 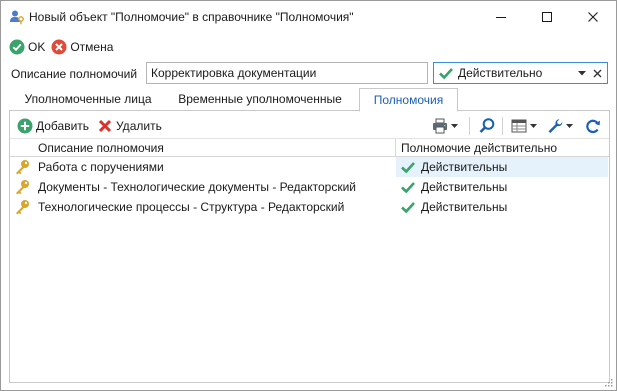 What do you see at coordinates (555, 126) in the screenshot?
I see `wrench-icon` at bounding box center [555, 126].